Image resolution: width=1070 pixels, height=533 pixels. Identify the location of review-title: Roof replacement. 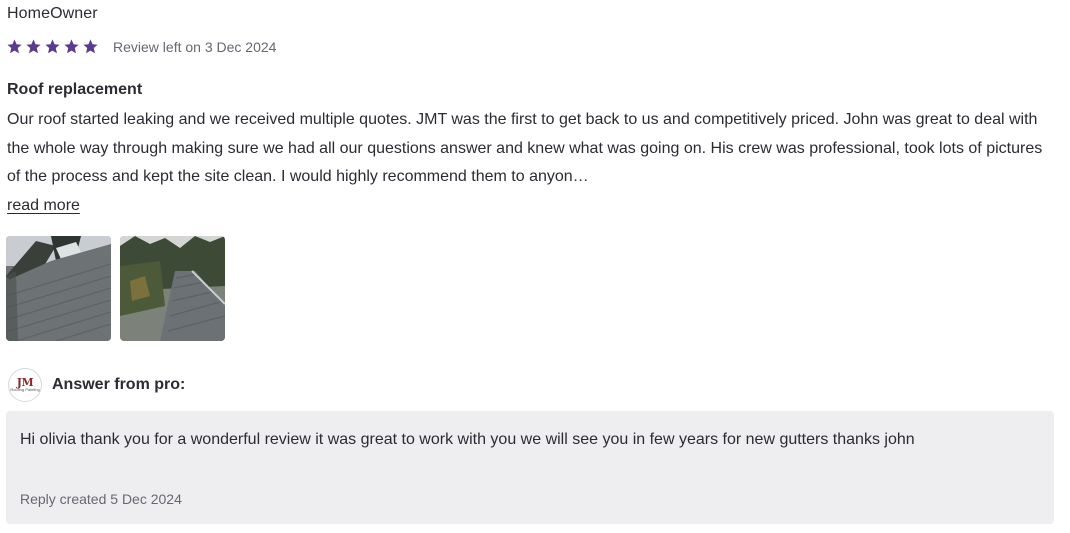
(75, 89).